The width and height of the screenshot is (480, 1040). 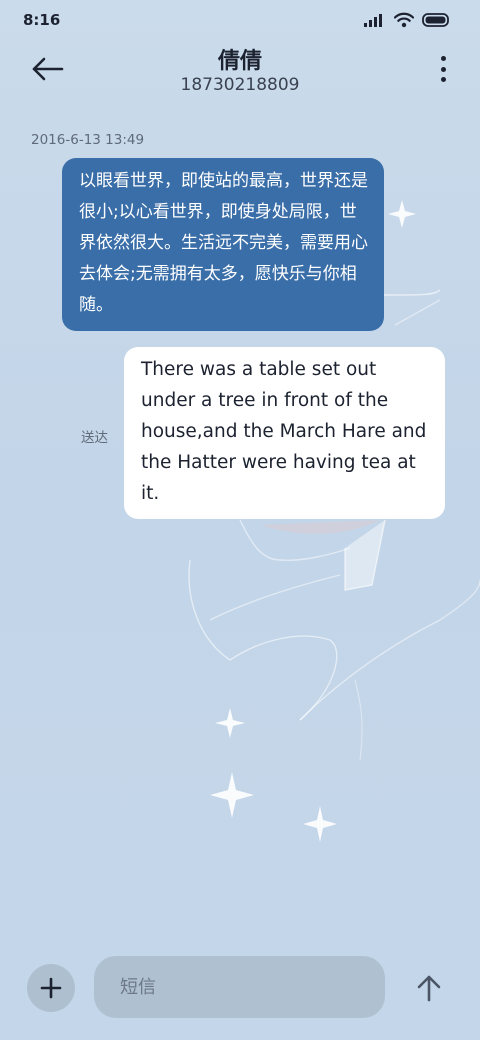 What do you see at coordinates (88, 140) in the screenshot?
I see `message-timestamp: 2016-6-13 13:49` at bounding box center [88, 140].